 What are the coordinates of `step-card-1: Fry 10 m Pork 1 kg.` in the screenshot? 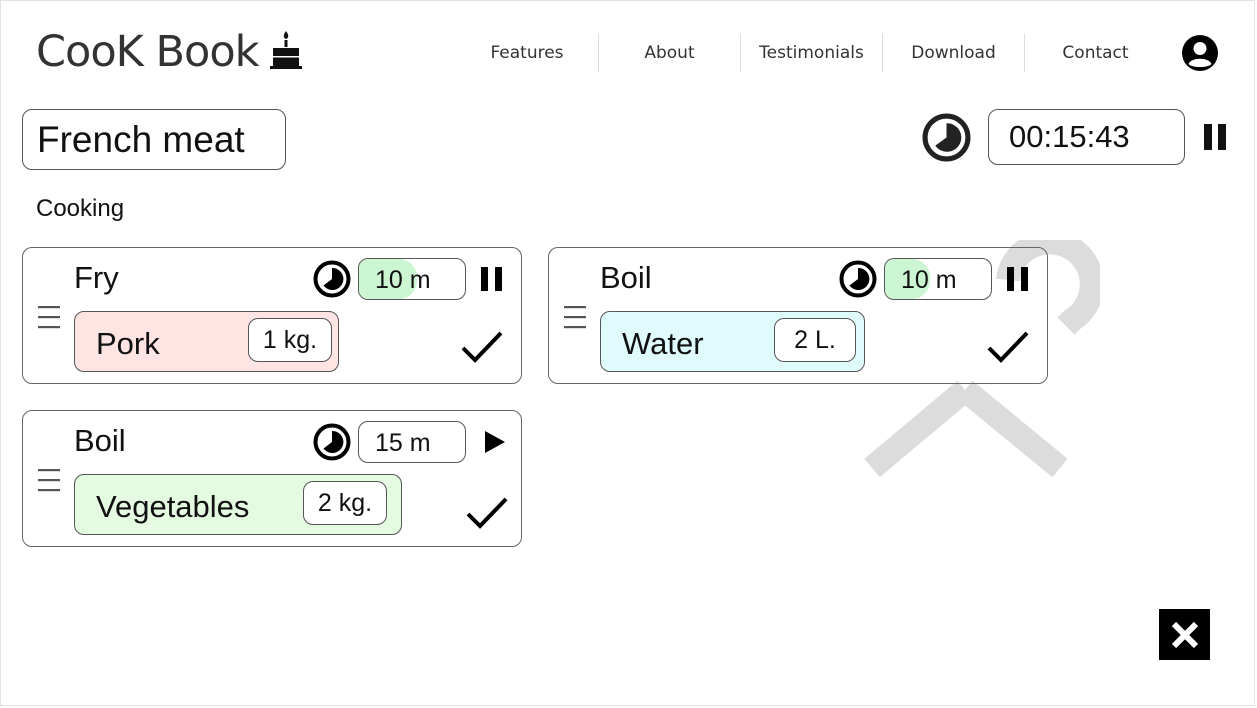 It's located at (272, 315).